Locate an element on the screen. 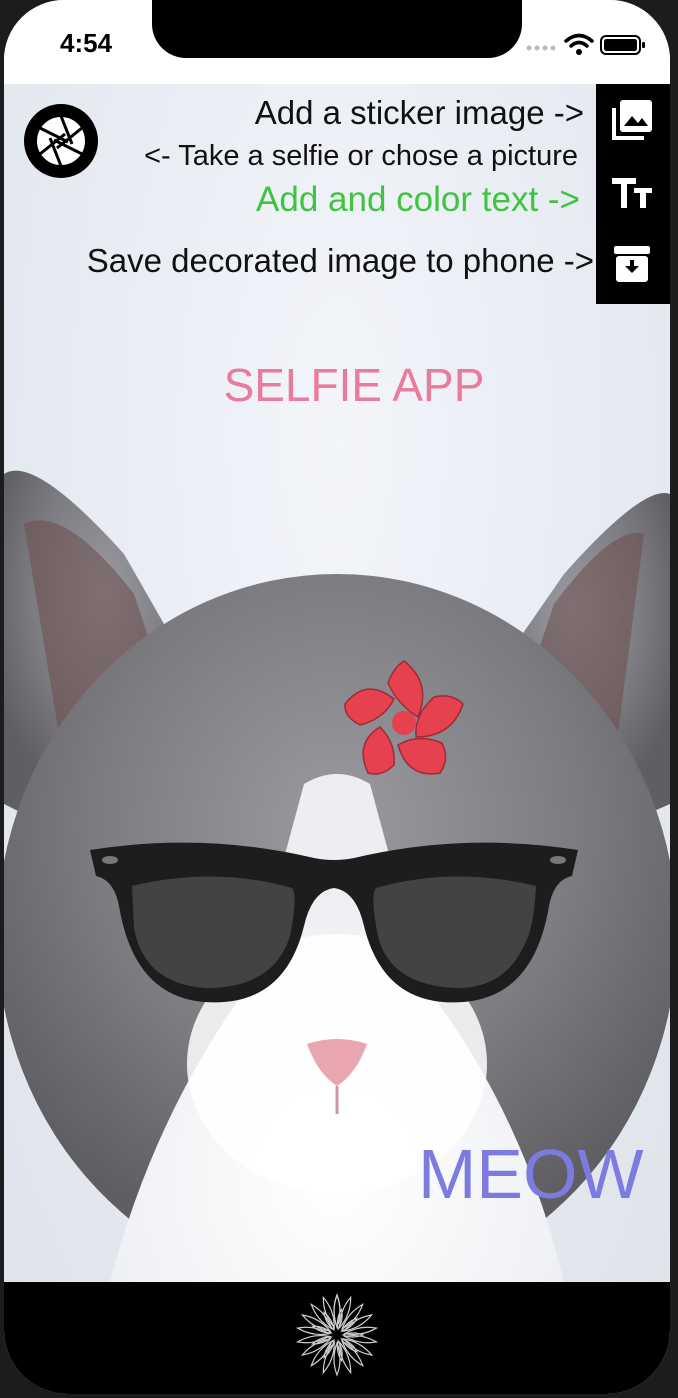 Image resolution: width=678 pixels, height=1398 pixels. wifi-icon is located at coordinates (579, 44).